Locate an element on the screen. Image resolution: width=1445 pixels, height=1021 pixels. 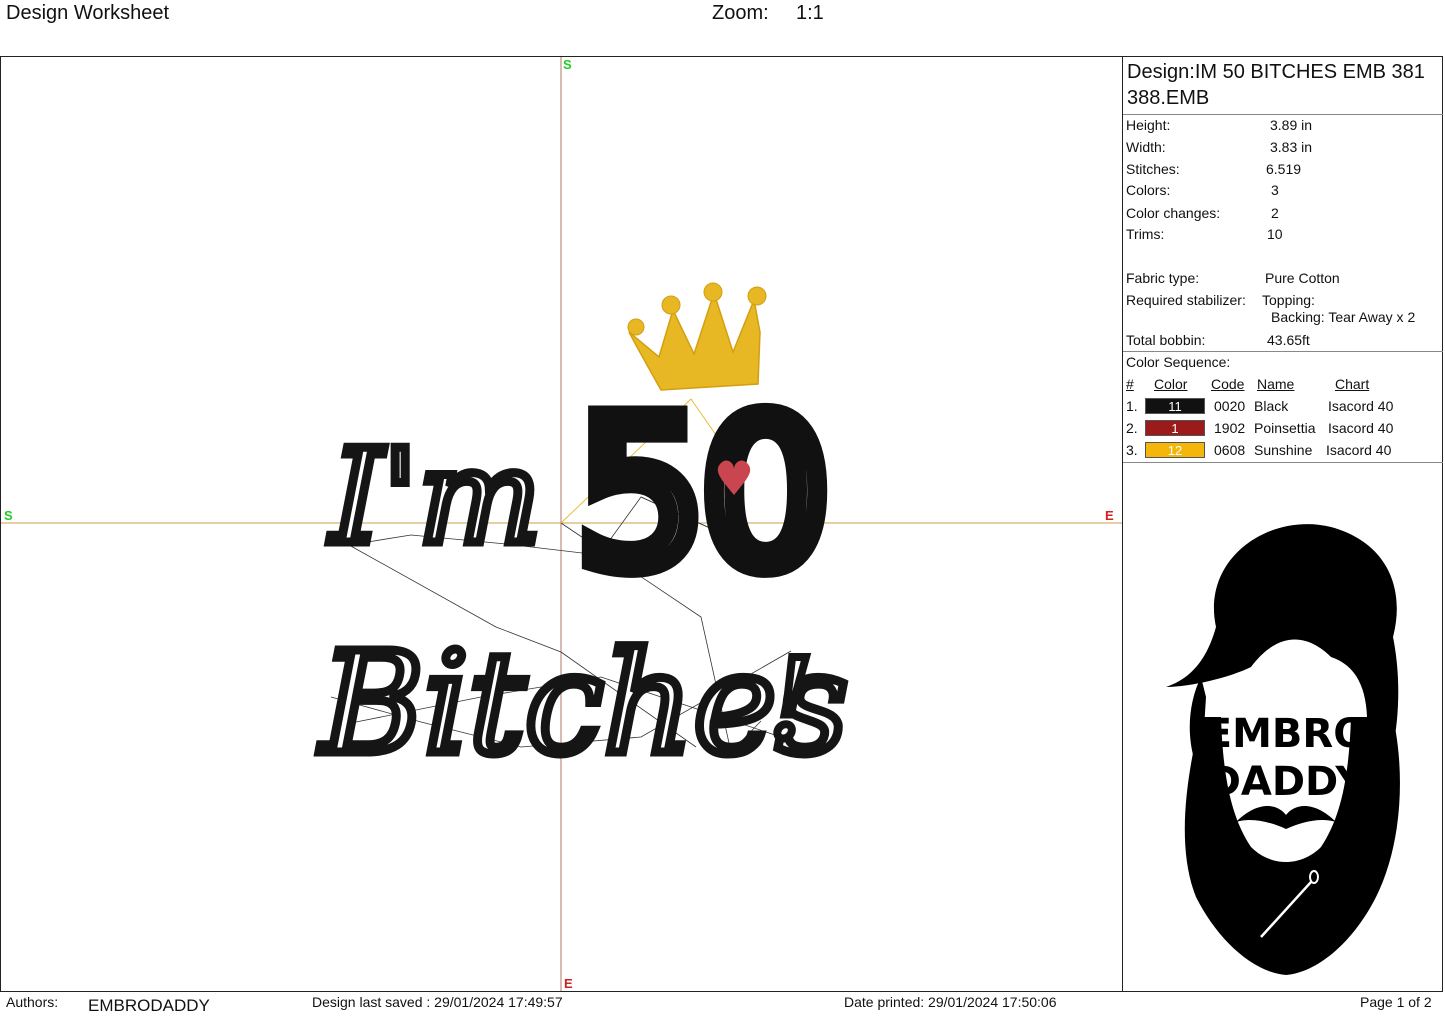
stat-color-changes-value: 2 is located at coordinates (1275, 213).